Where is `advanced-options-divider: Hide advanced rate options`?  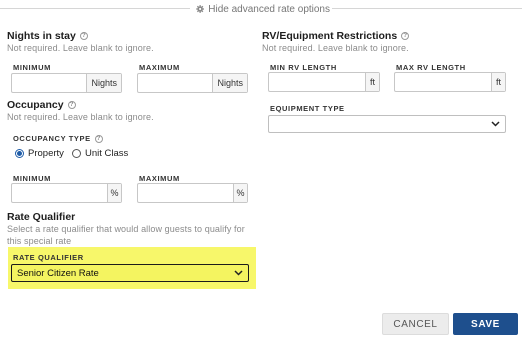 advanced-options-divider: Hide advanced rate options is located at coordinates (261, 9).